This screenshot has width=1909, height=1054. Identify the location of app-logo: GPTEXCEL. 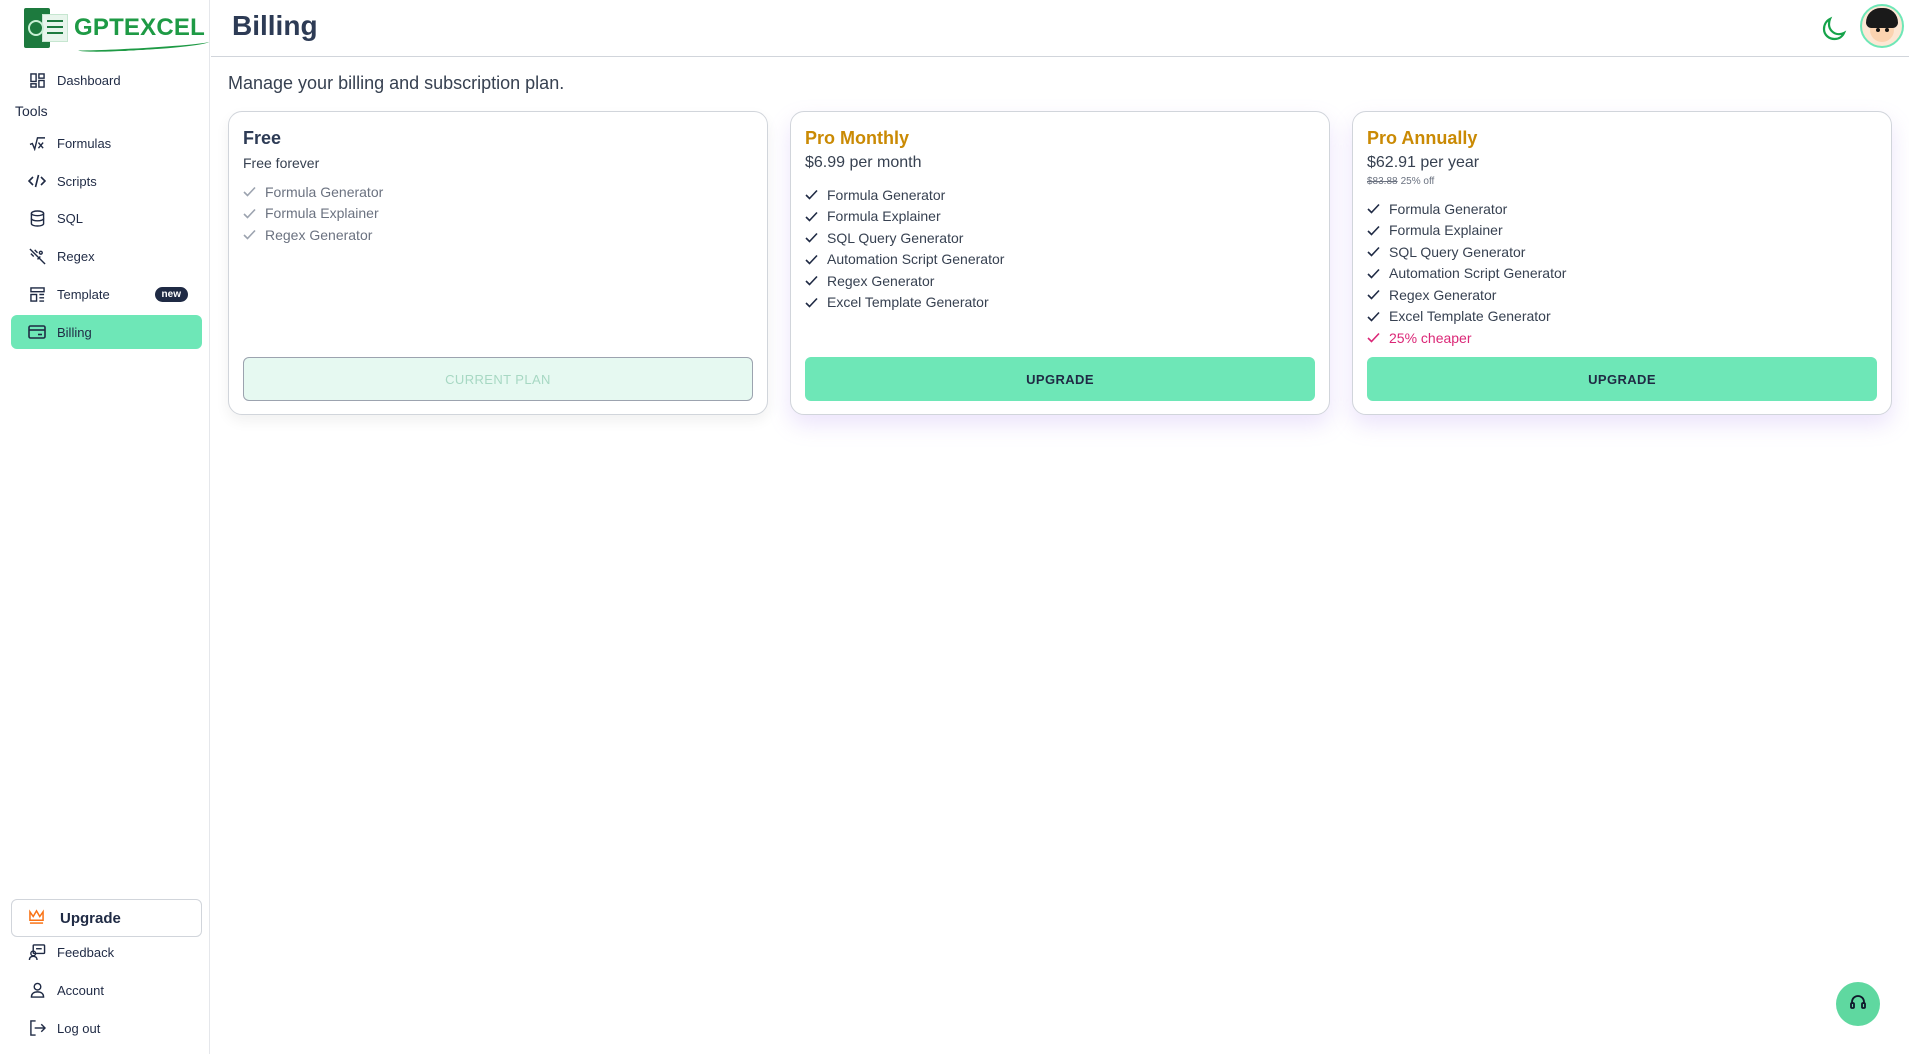
(114, 28).